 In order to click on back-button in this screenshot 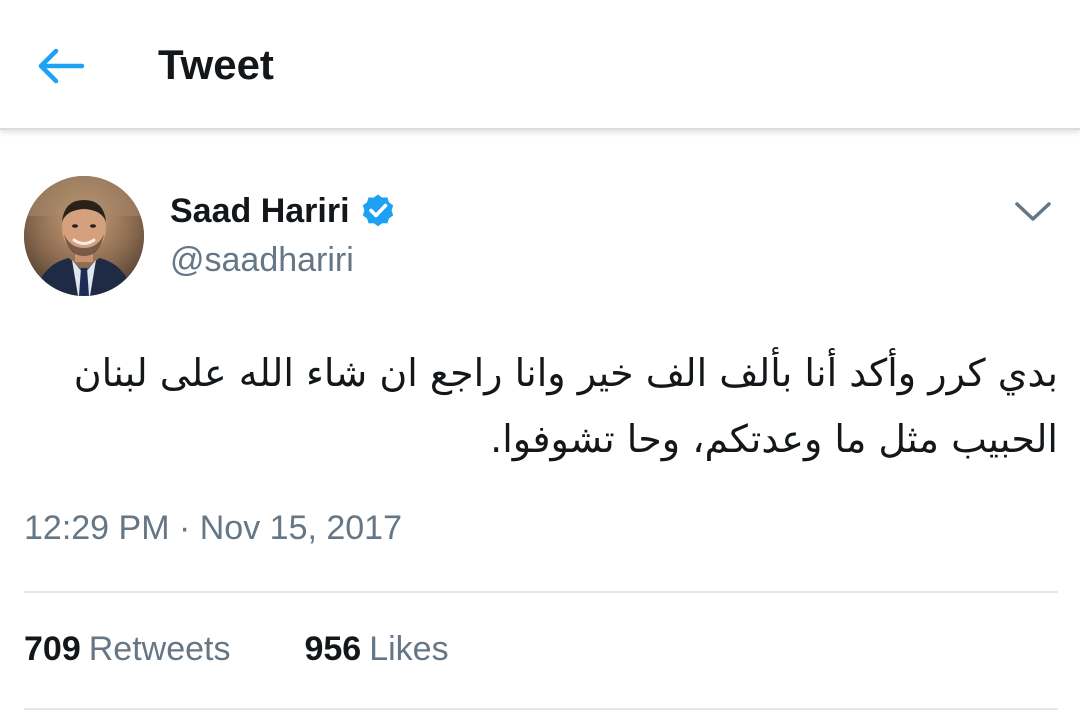, I will do `click(60, 66)`.